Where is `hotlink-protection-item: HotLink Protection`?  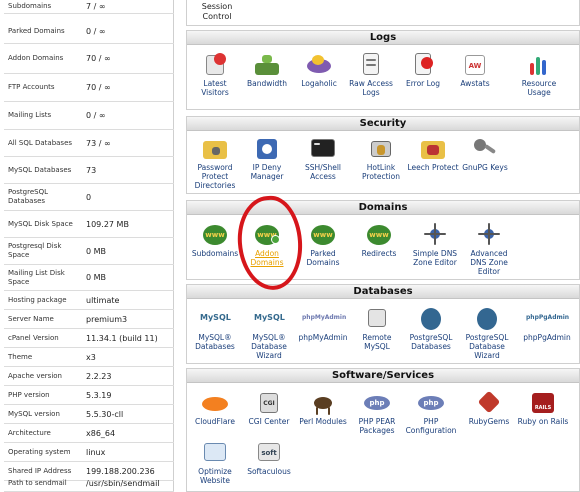 hotlink-protection-item: HotLink Protection is located at coordinates (381, 158).